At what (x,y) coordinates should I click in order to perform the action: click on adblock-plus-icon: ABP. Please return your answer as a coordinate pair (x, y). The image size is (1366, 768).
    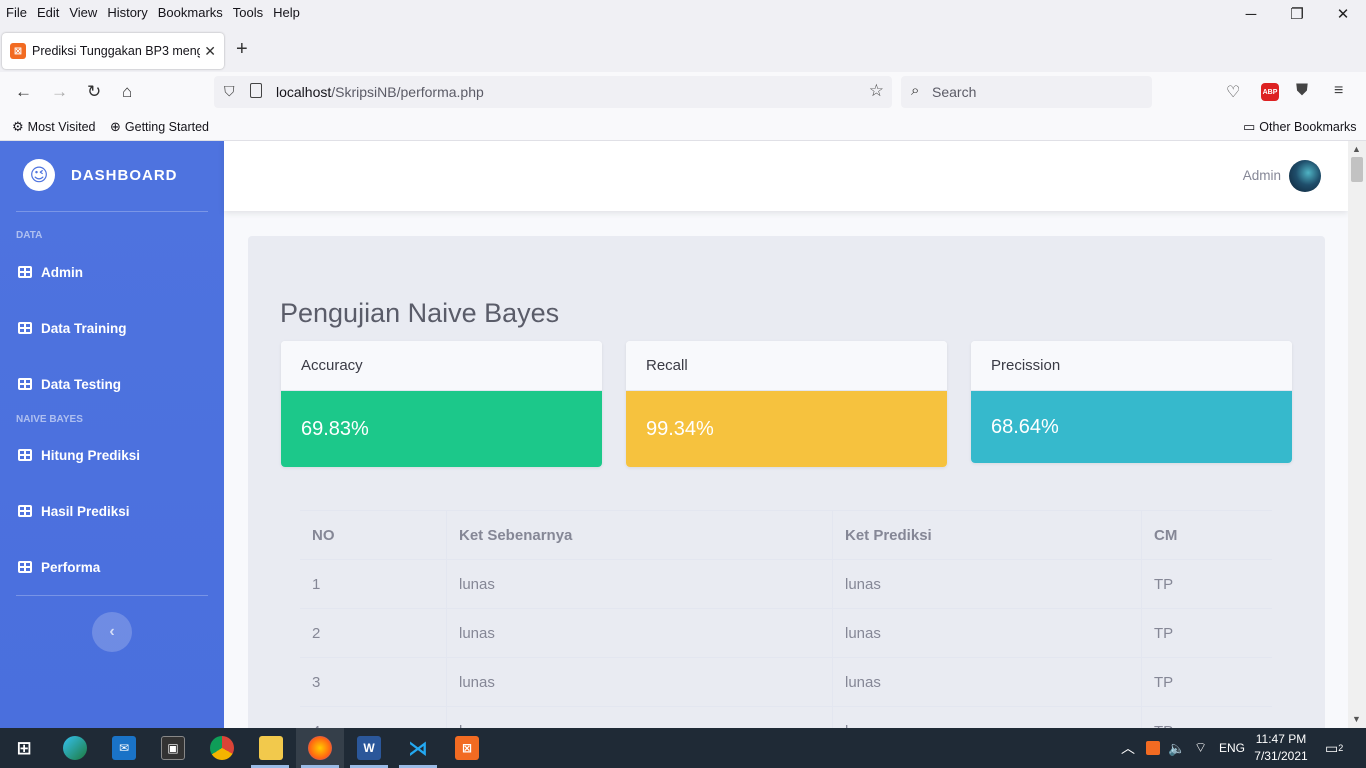
    Looking at the image, I should click on (1270, 92).